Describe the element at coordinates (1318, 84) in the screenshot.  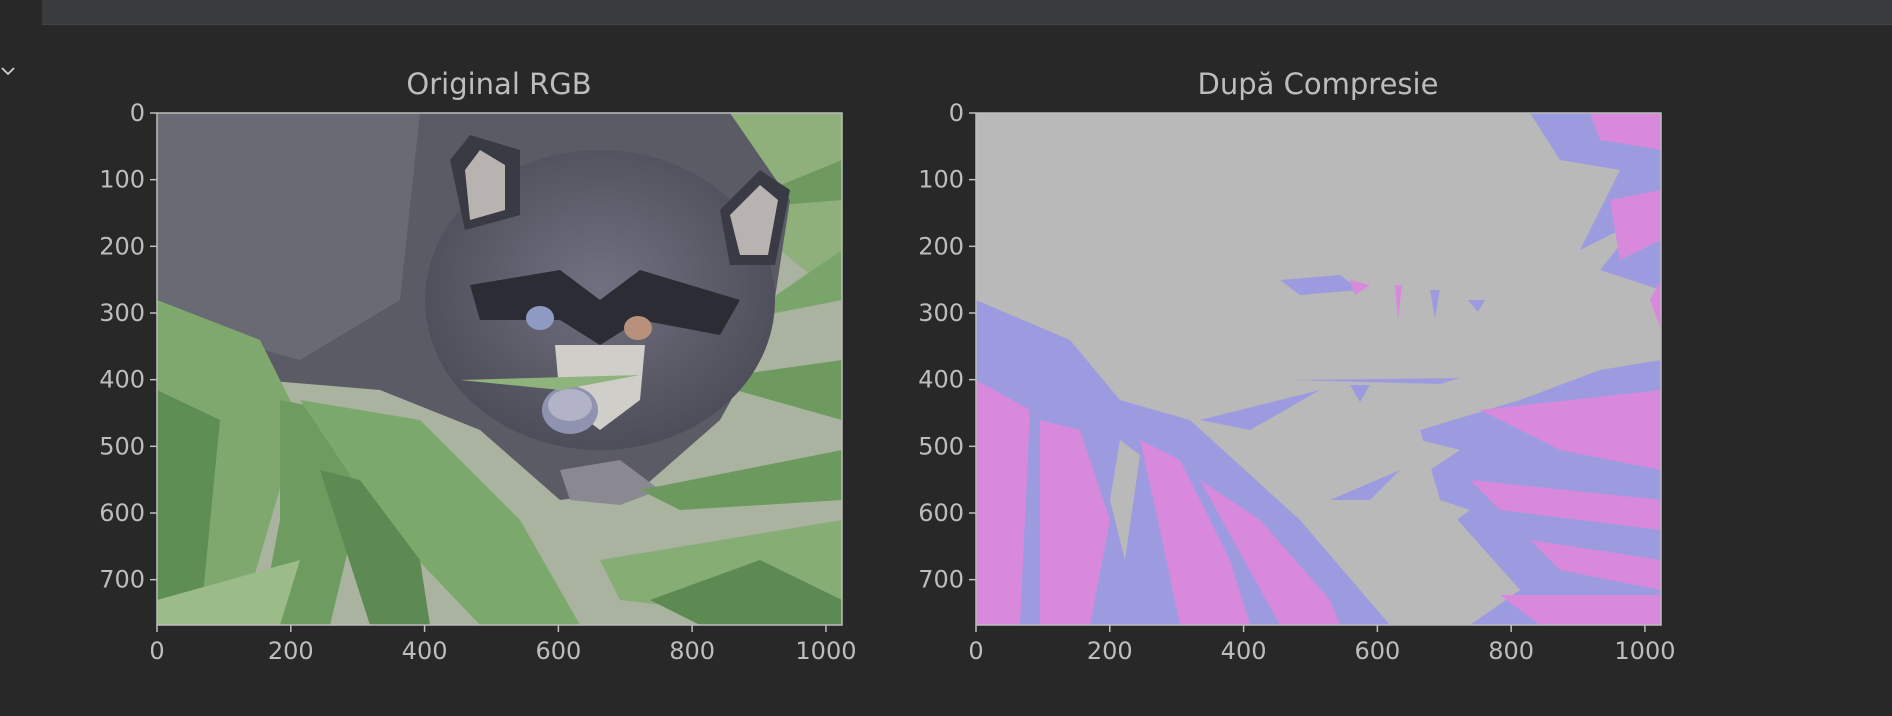
I see `subplot-title: După Compresie` at that location.